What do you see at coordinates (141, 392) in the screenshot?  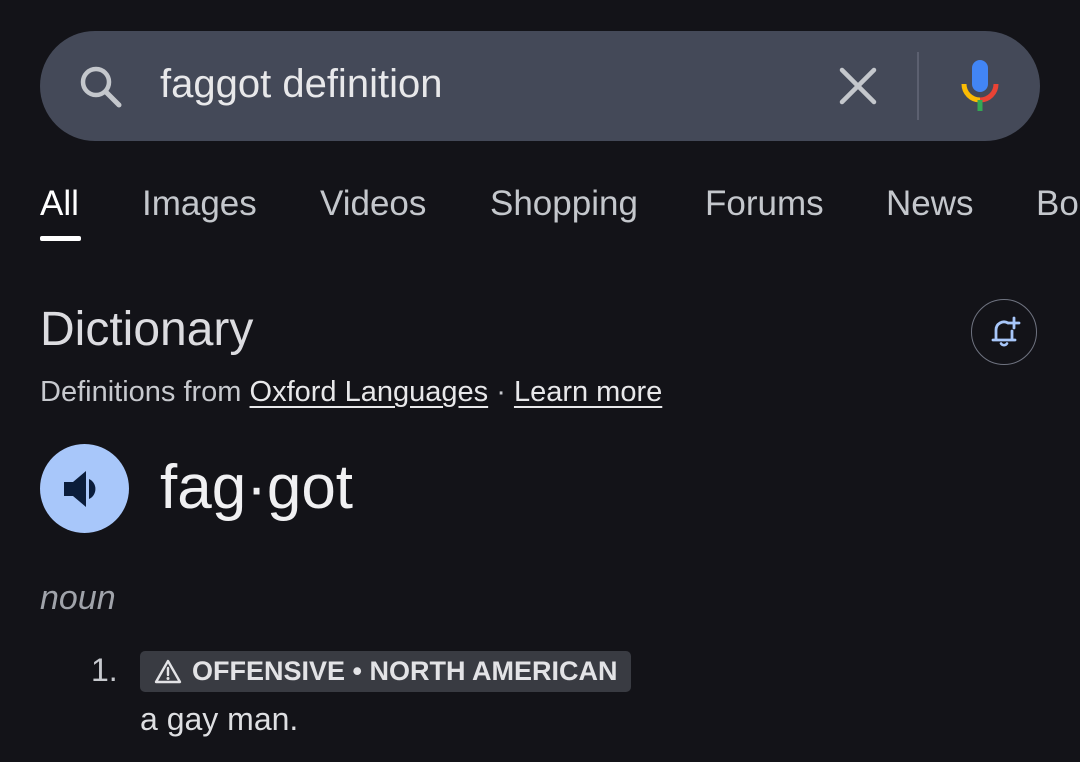 I see `source-prefix: Definitions from` at bounding box center [141, 392].